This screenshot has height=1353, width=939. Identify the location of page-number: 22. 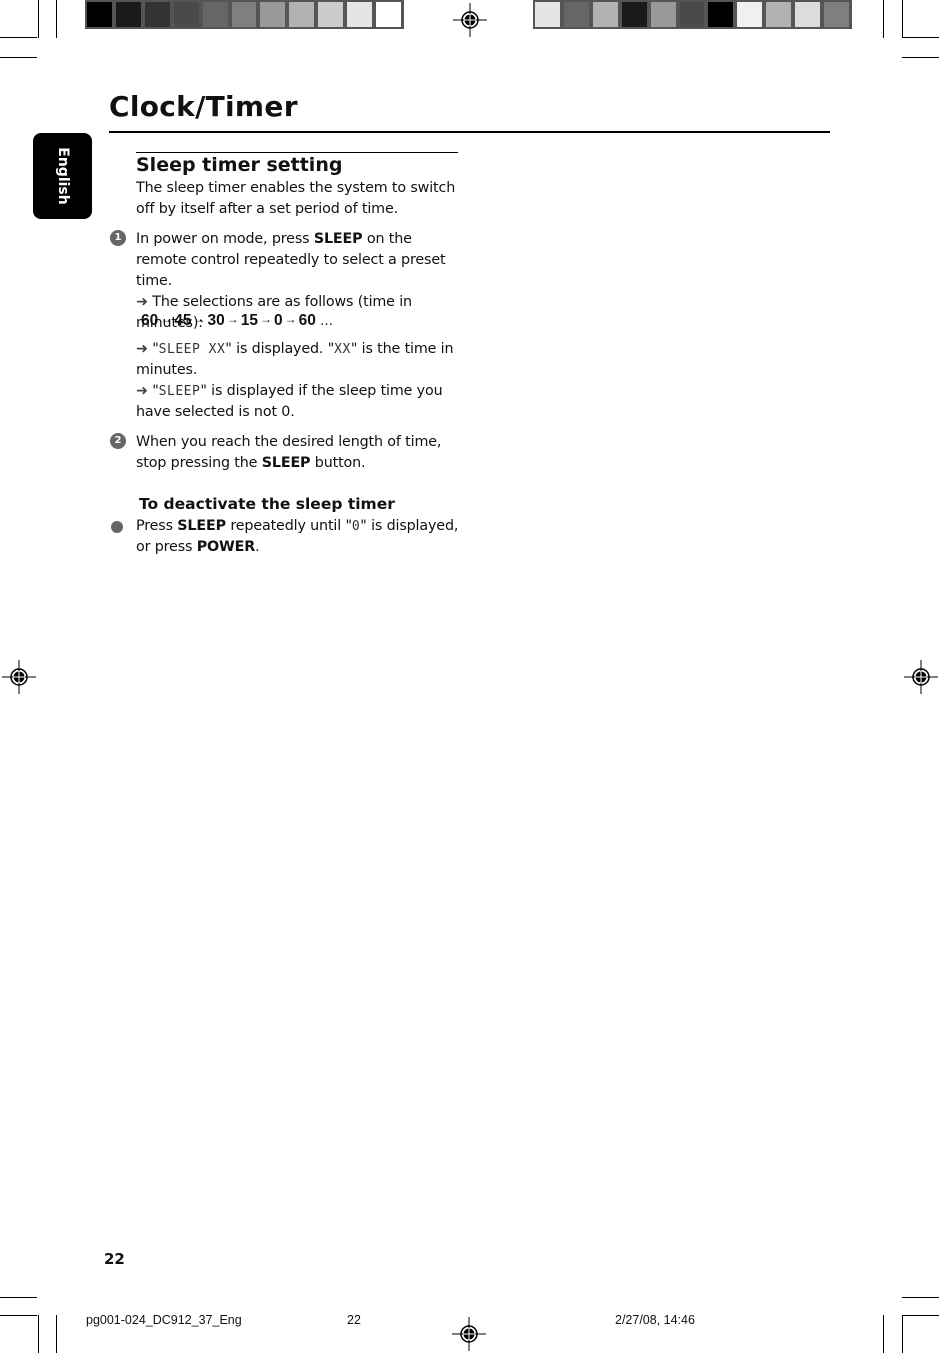
(114, 1259).